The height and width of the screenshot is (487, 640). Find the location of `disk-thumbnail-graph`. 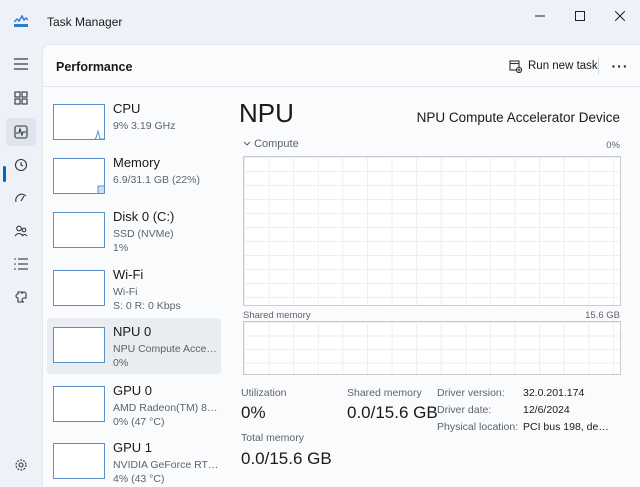

disk-thumbnail-graph is located at coordinates (79, 230).